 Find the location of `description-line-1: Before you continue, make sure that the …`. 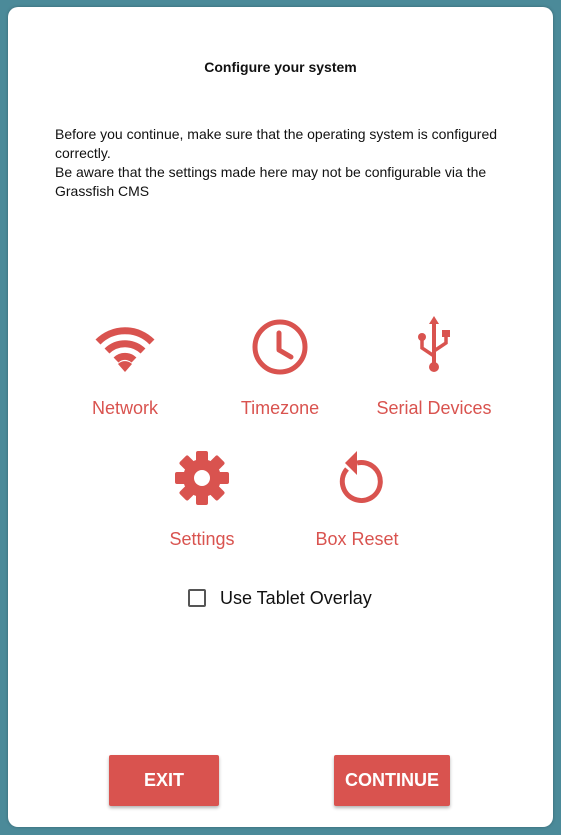

description-line-1: Before you continue, make sure that the … is located at coordinates (276, 143).